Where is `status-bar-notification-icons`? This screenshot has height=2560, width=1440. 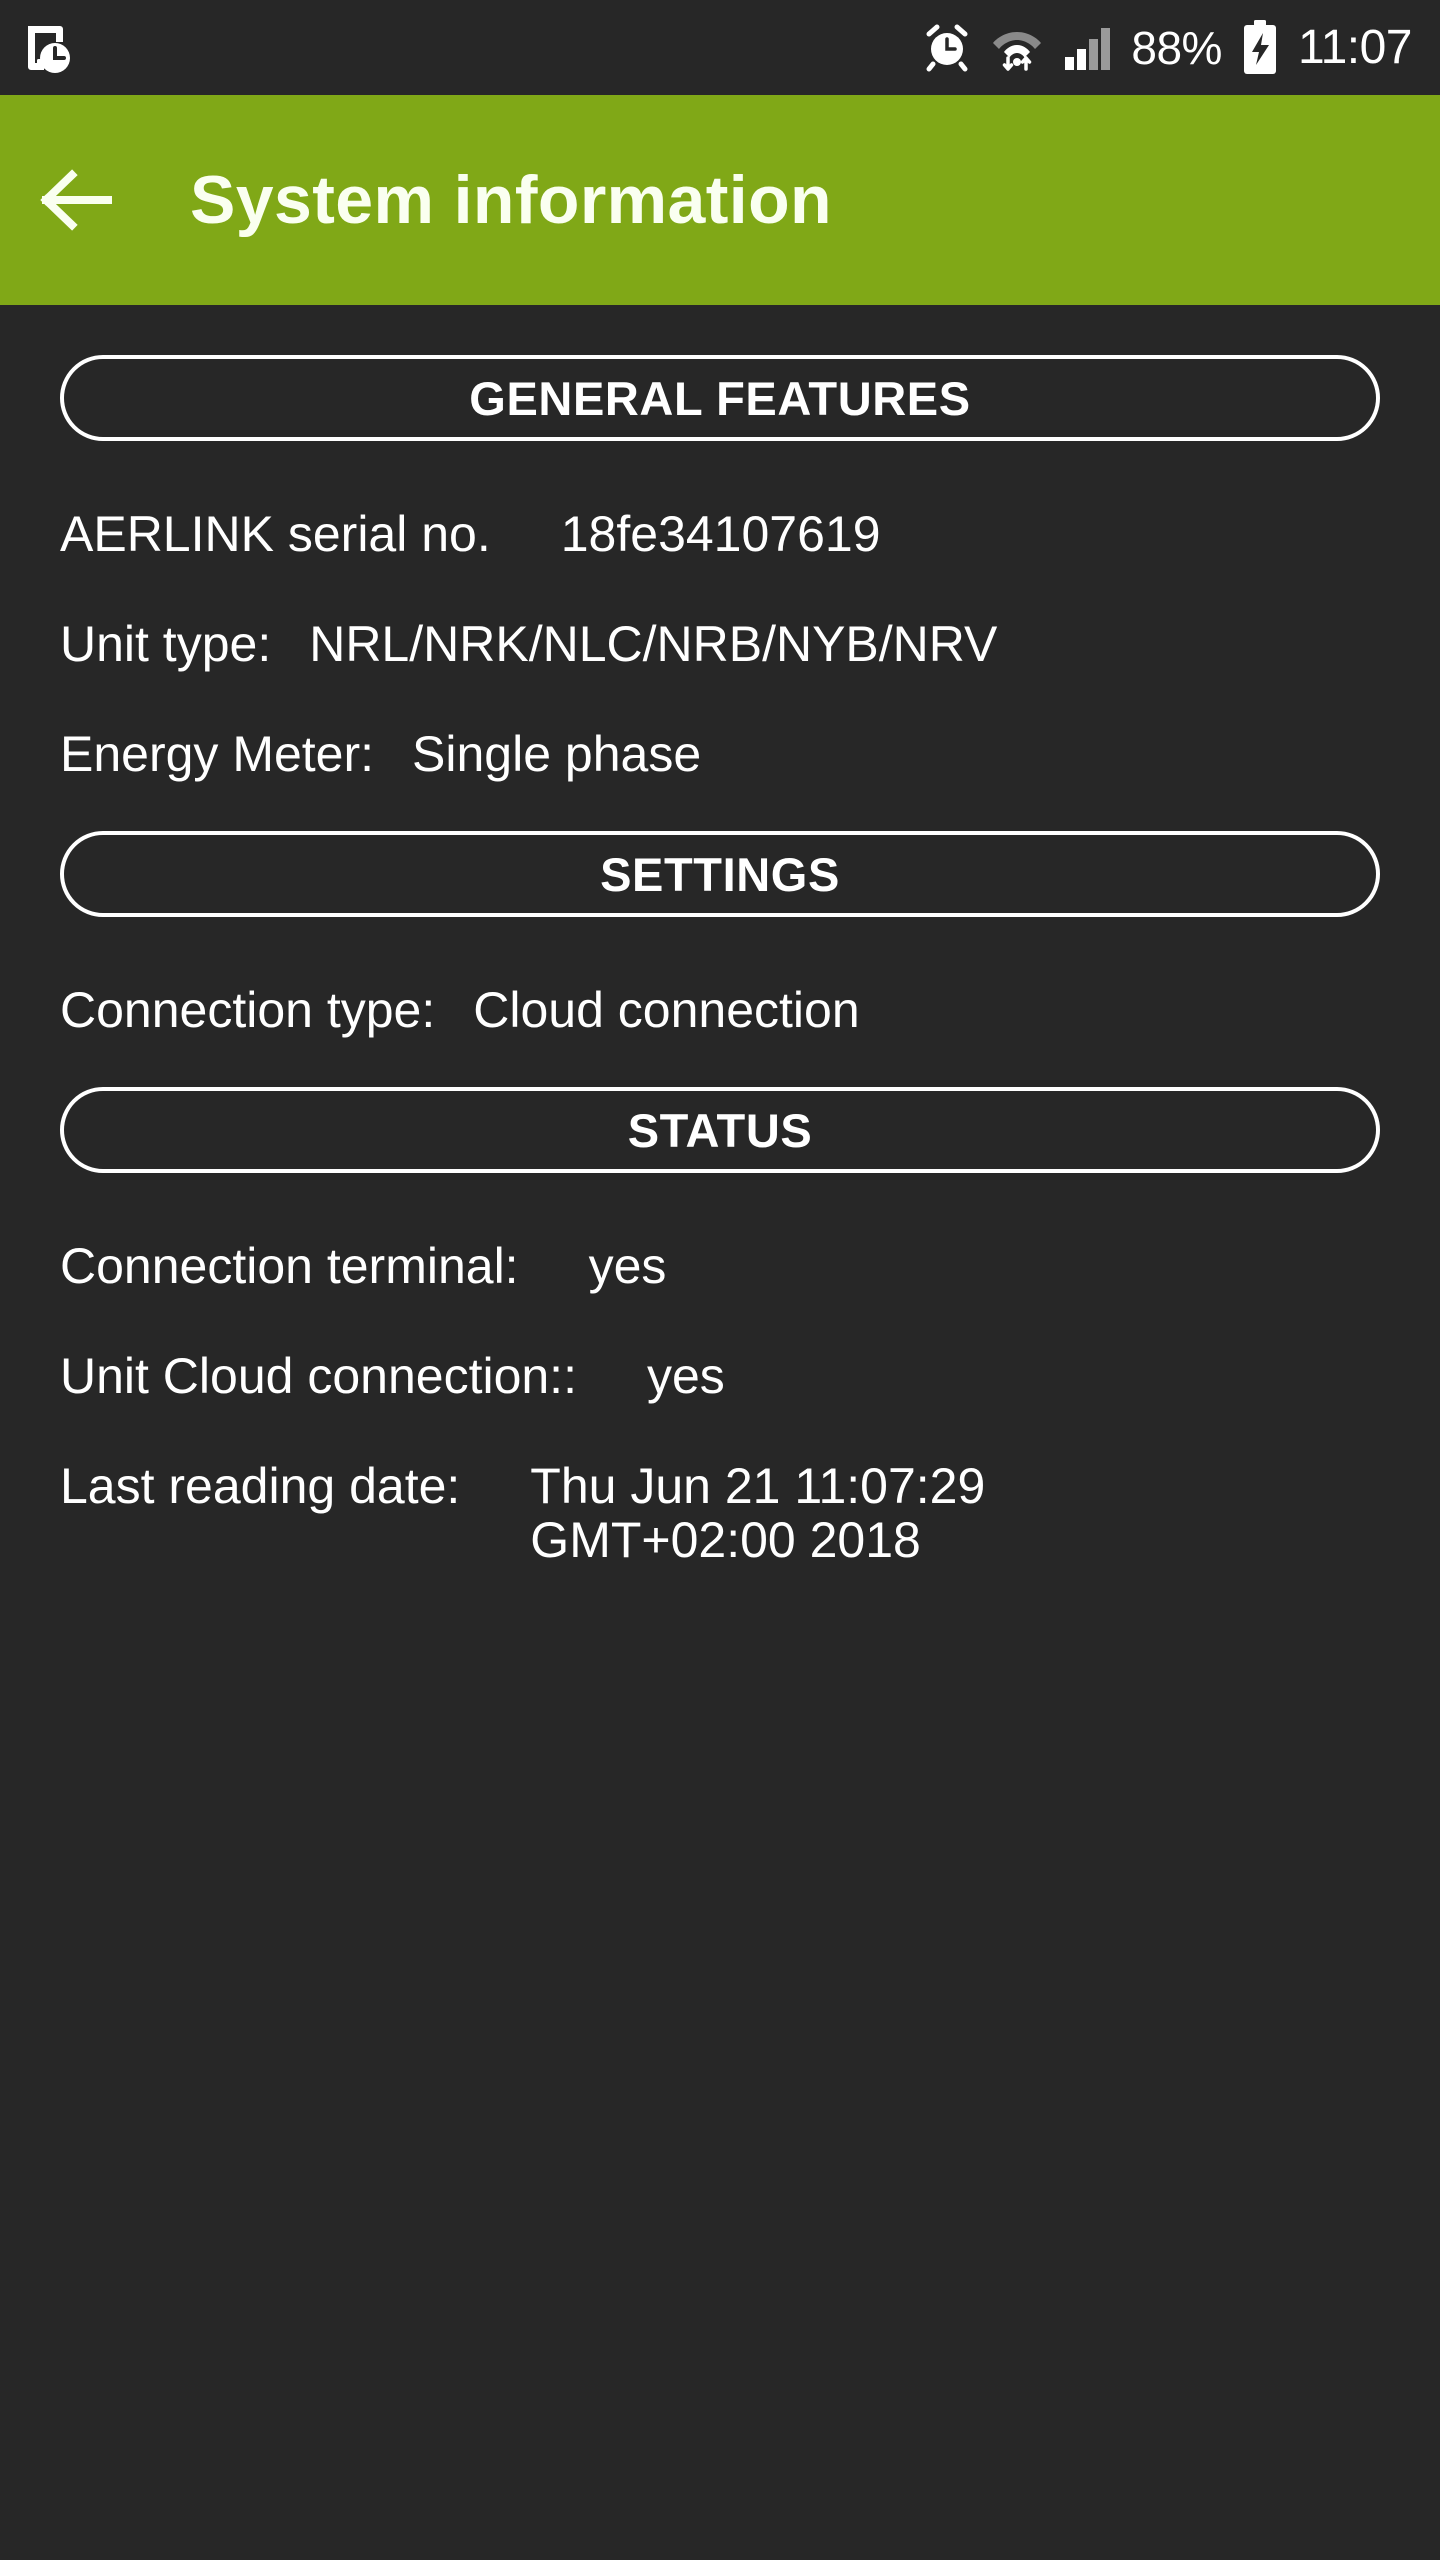 status-bar-notification-icons is located at coordinates (48, 48).